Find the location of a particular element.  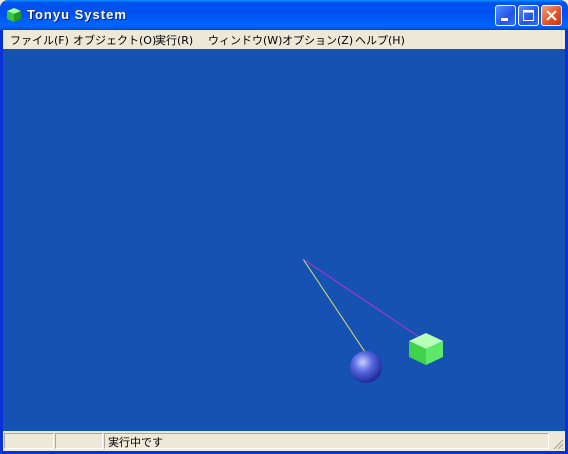

pendulum-string-magenta is located at coordinates (365, 301).